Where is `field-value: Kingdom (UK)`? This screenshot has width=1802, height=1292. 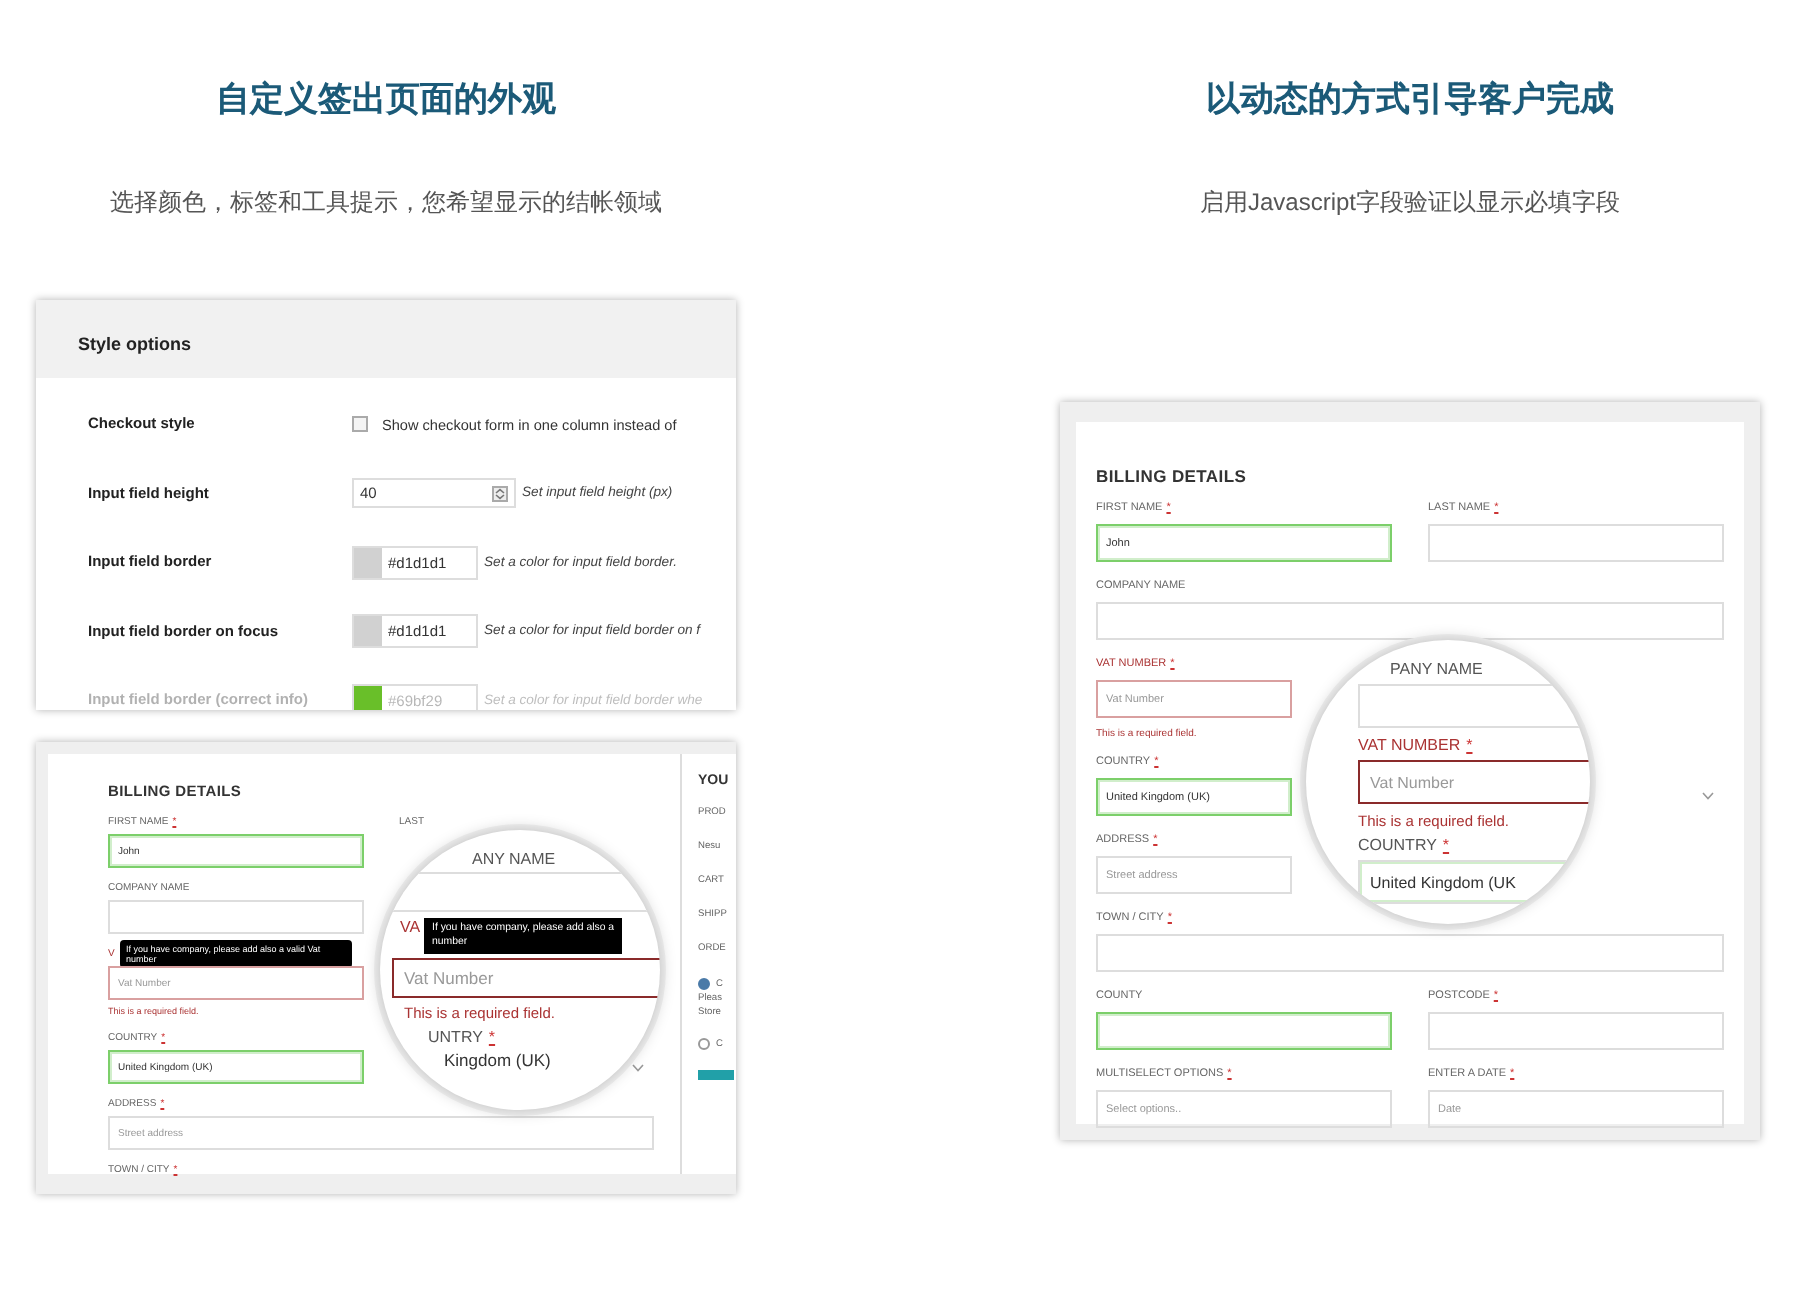 field-value: Kingdom (UK) is located at coordinates (496, 1059).